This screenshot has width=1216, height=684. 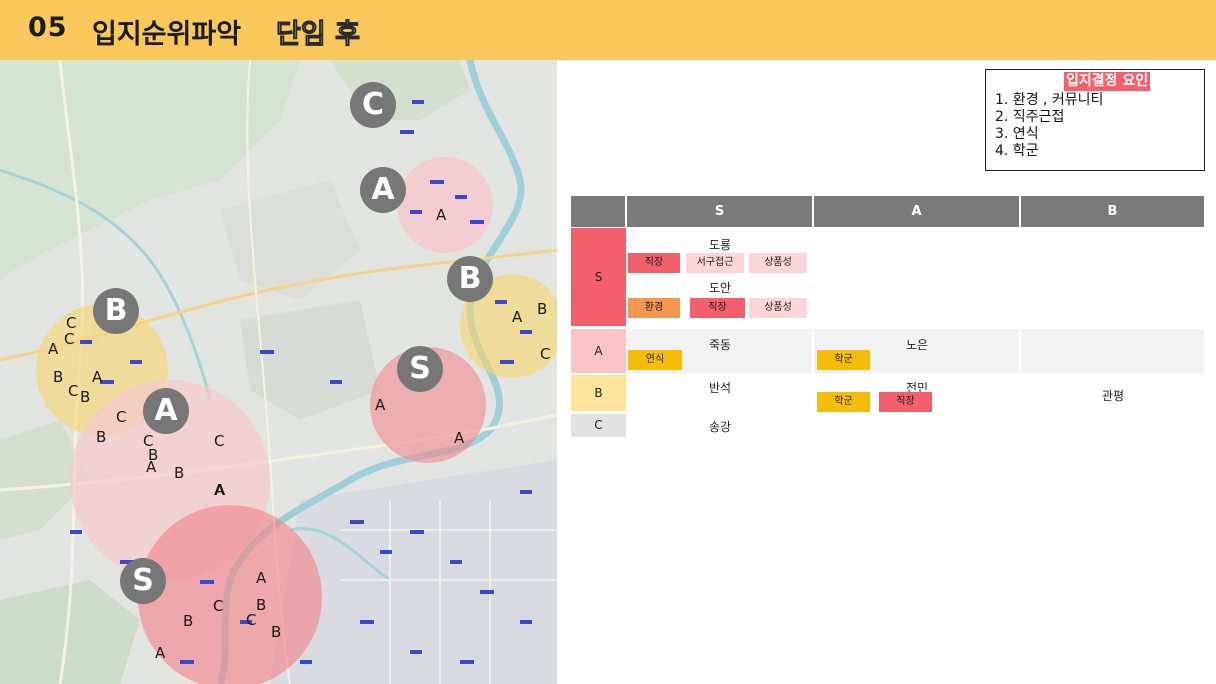 What do you see at coordinates (719, 211) in the screenshot?
I see `table-header-s: S` at bounding box center [719, 211].